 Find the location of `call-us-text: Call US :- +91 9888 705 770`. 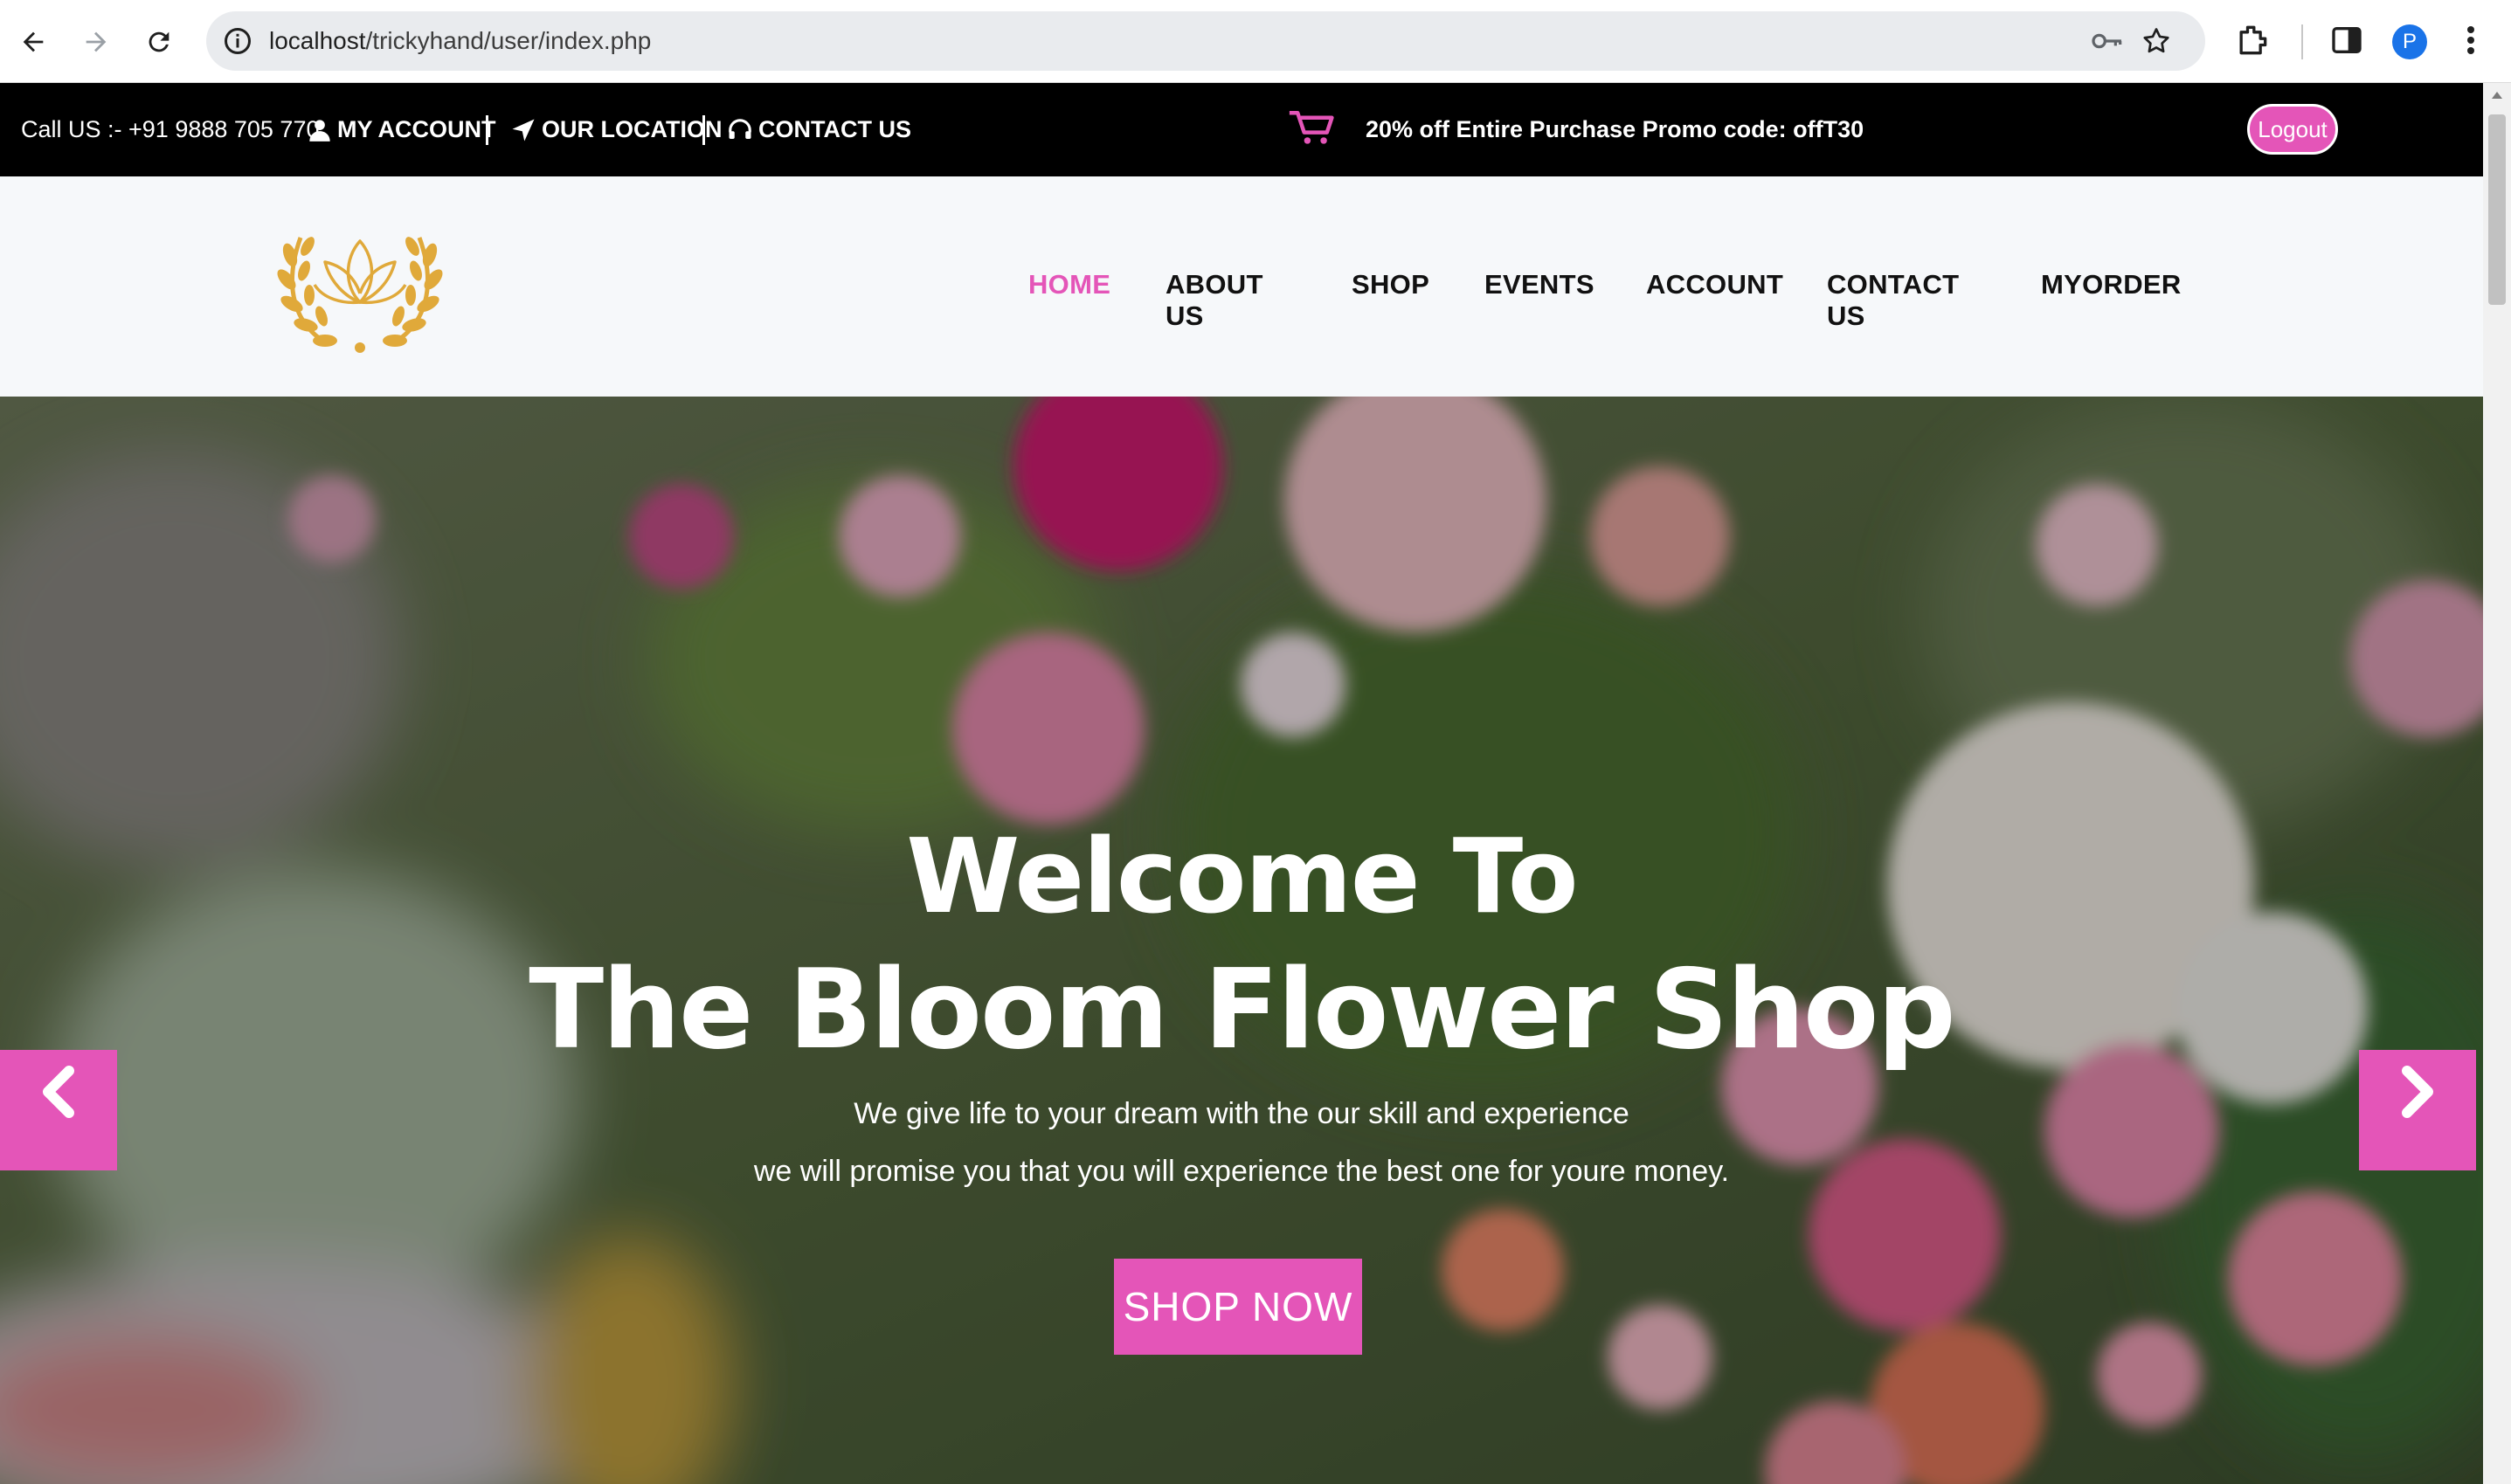

call-us-text: Call US :- +91 9888 705 770 is located at coordinates (170, 129).